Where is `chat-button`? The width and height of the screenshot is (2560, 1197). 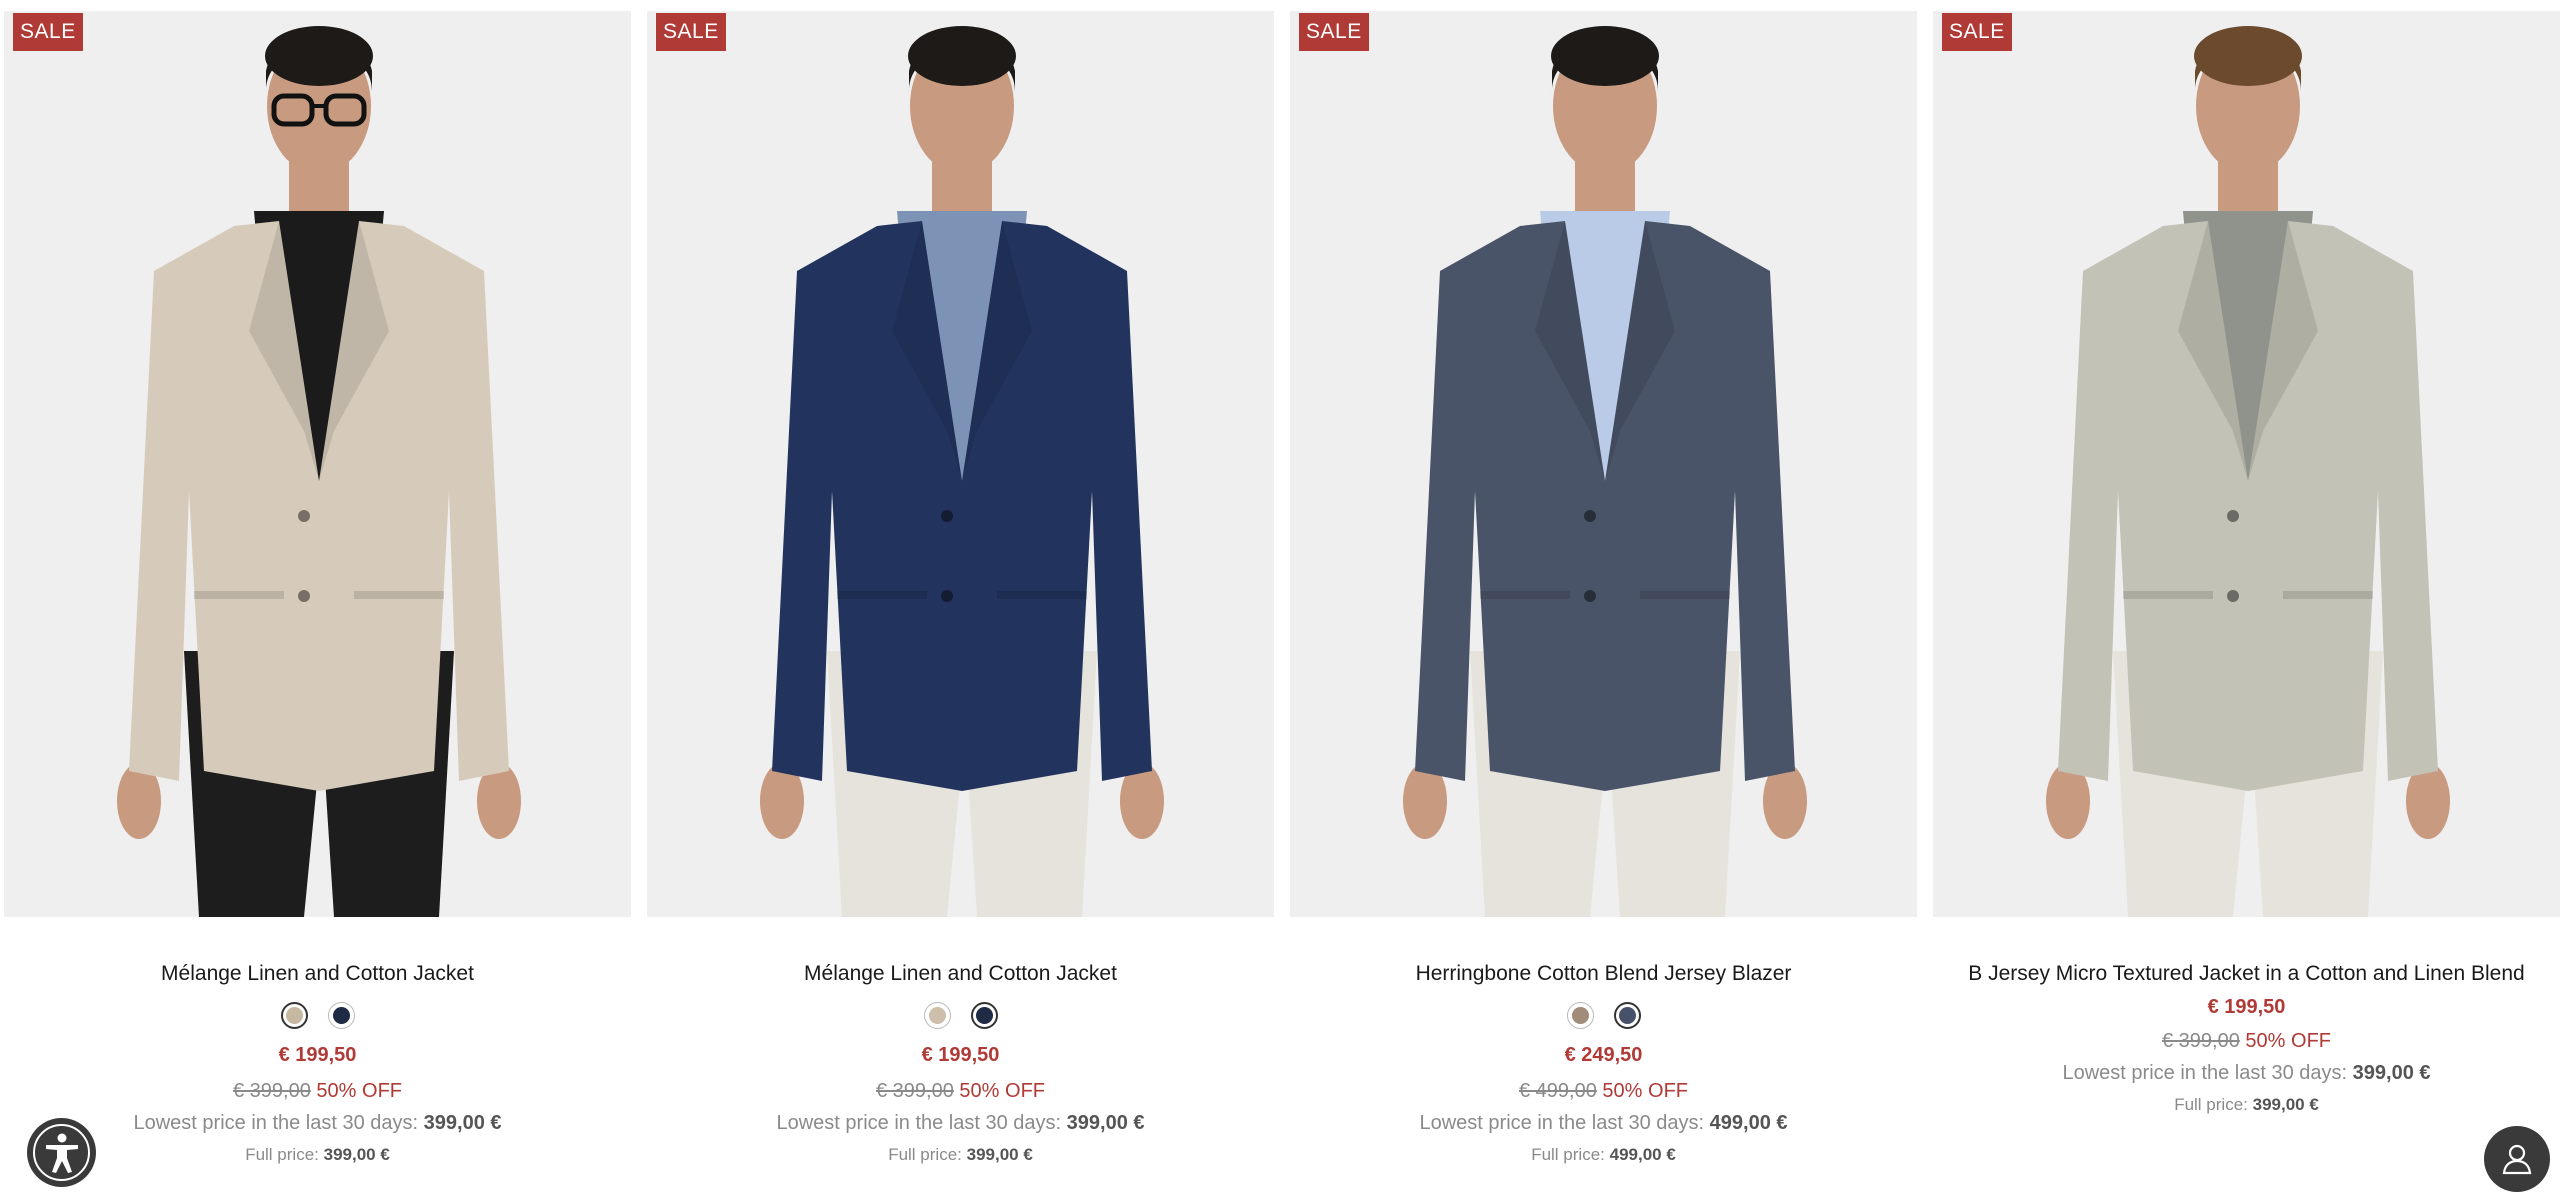 chat-button is located at coordinates (2517, 1159).